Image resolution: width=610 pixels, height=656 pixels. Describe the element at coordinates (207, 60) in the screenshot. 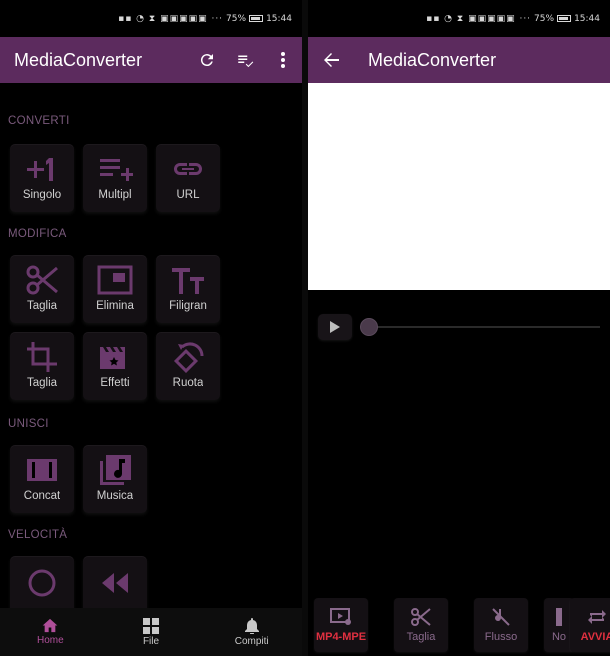

I see `refresh-icon` at that location.